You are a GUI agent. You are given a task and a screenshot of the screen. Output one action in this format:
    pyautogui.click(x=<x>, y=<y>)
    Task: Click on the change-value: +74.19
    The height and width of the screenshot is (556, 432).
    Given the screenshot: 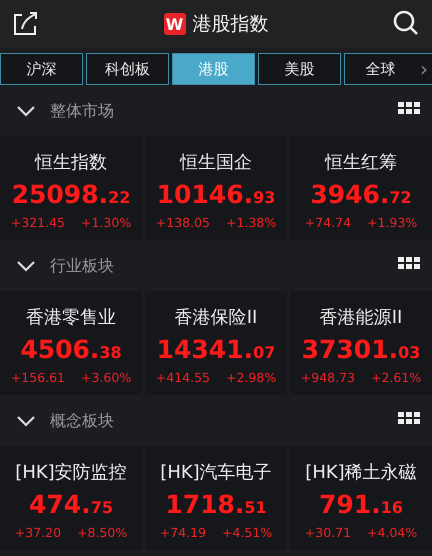 What is the action you would take?
    pyautogui.click(x=183, y=532)
    